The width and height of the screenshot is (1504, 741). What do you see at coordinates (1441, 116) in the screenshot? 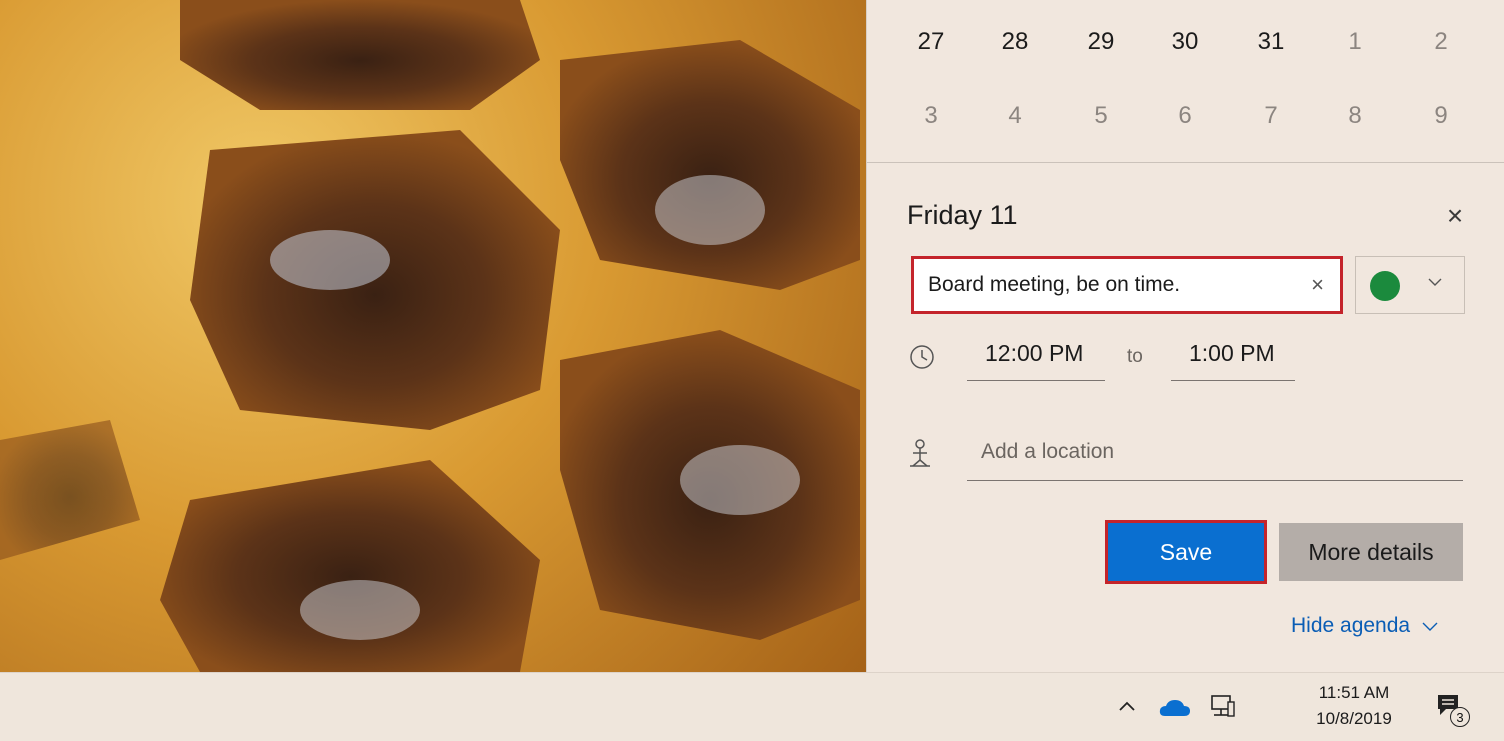
I see `calendar-day: 9` at bounding box center [1441, 116].